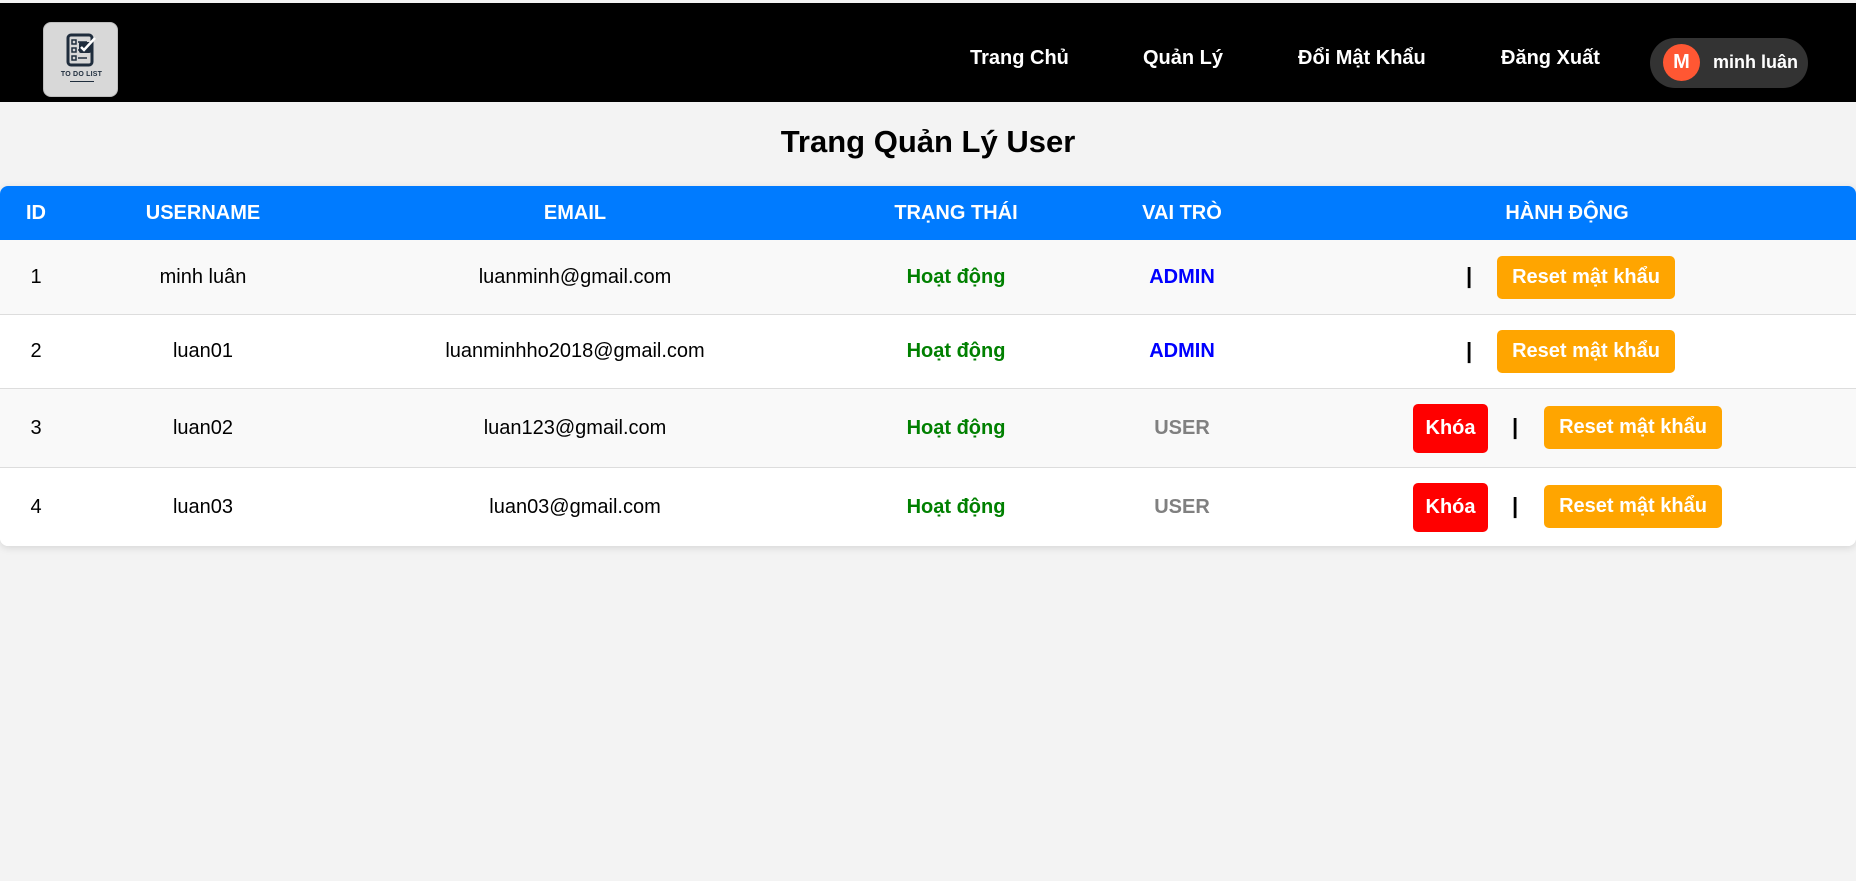 Image resolution: width=1856 pixels, height=881 pixels. I want to click on column-header-email: EMAIL, so click(575, 213).